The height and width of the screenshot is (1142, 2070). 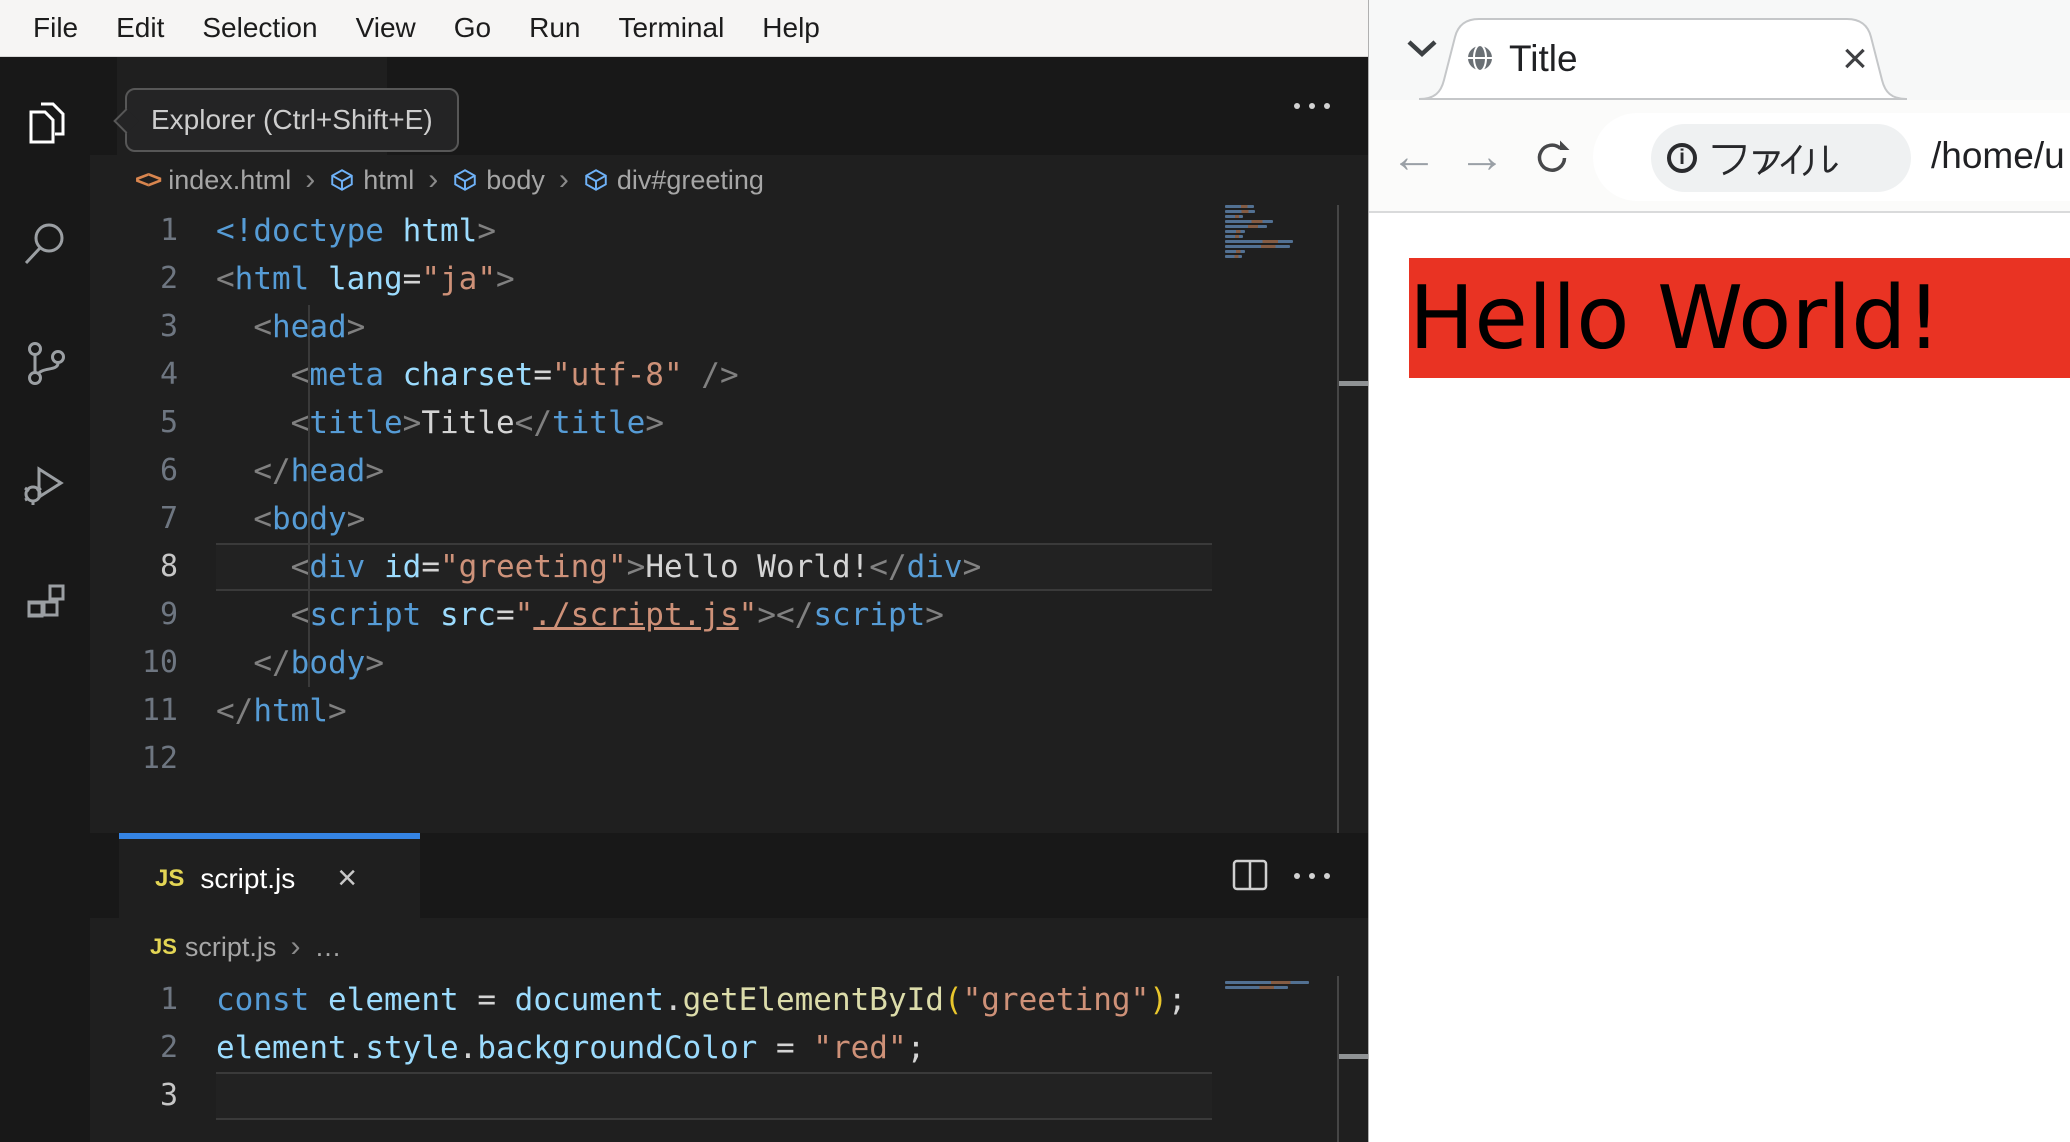 I want to click on token: ", so click(x=524, y=615).